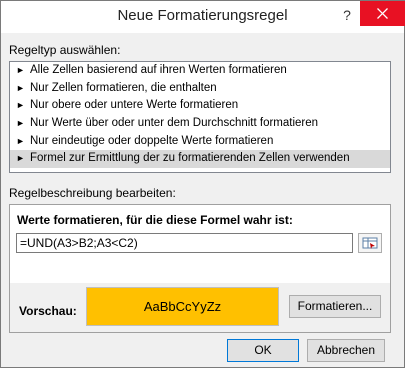  I want to click on rule-type-item-label: Nur obere oder untere Werte formatieren, so click(134, 105).